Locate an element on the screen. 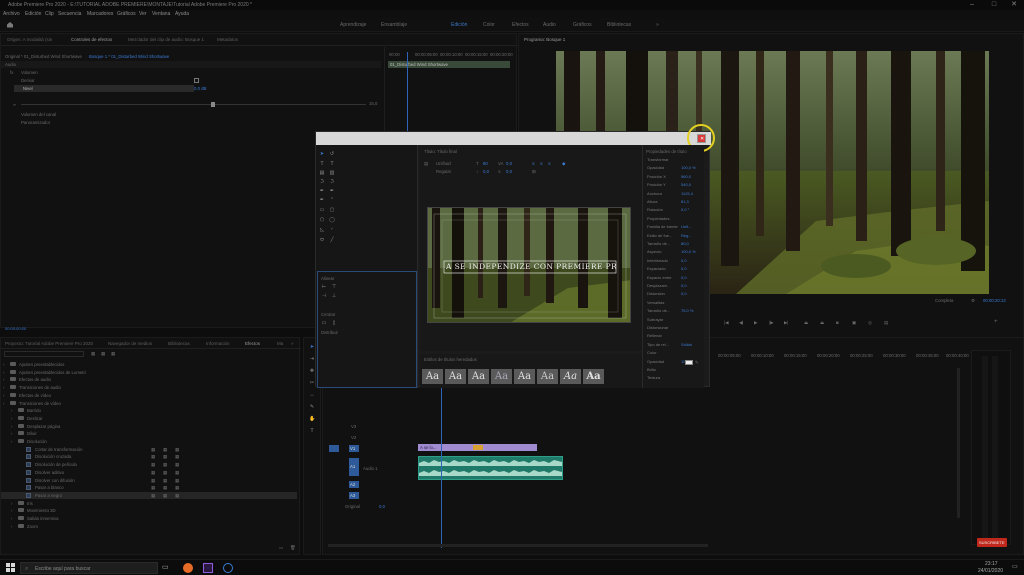  original-track-value: 0,0 is located at coordinates (382, 506).